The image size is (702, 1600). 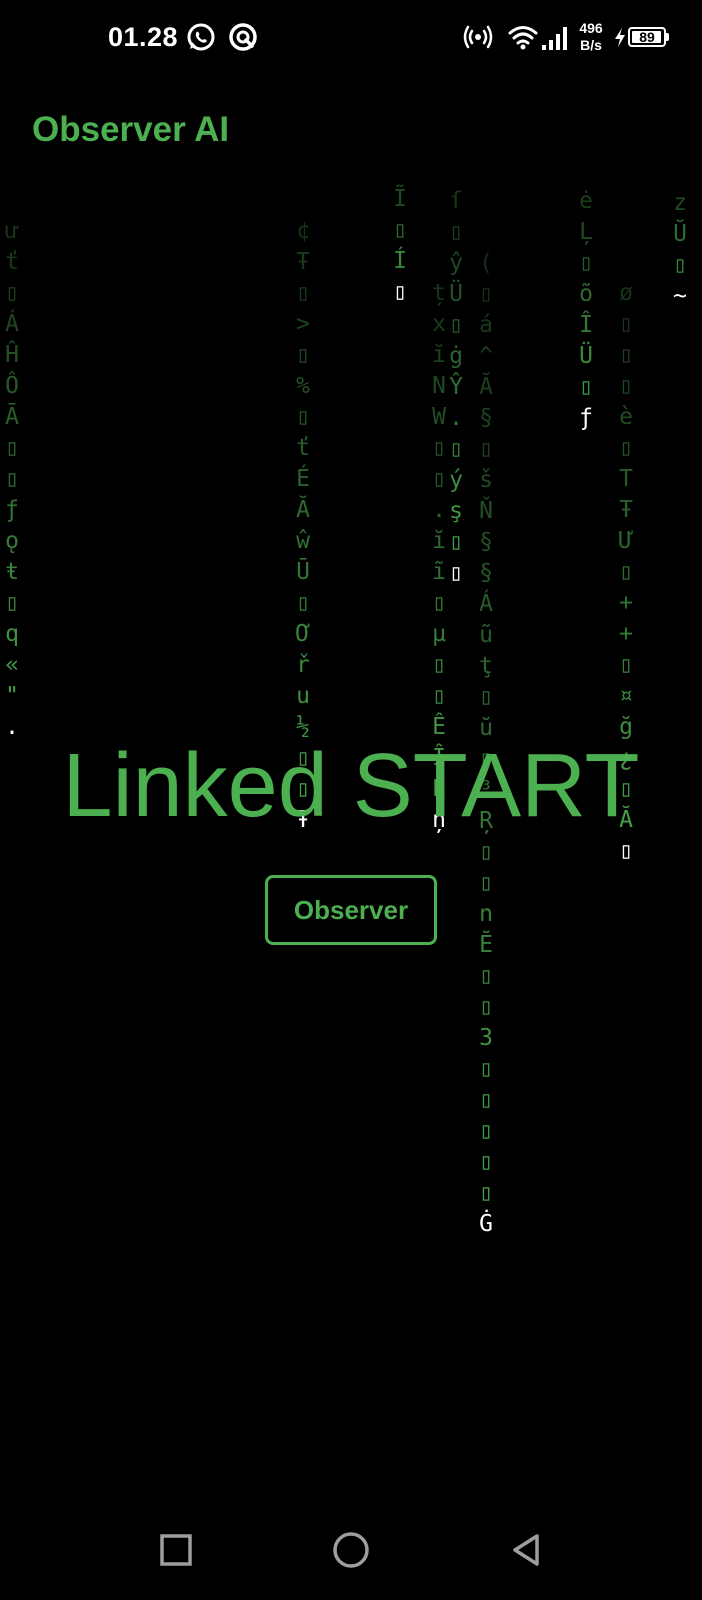 What do you see at coordinates (527, 1550) in the screenshot?
I see `back-triangle-icon` at bounding box center [527, 1550].